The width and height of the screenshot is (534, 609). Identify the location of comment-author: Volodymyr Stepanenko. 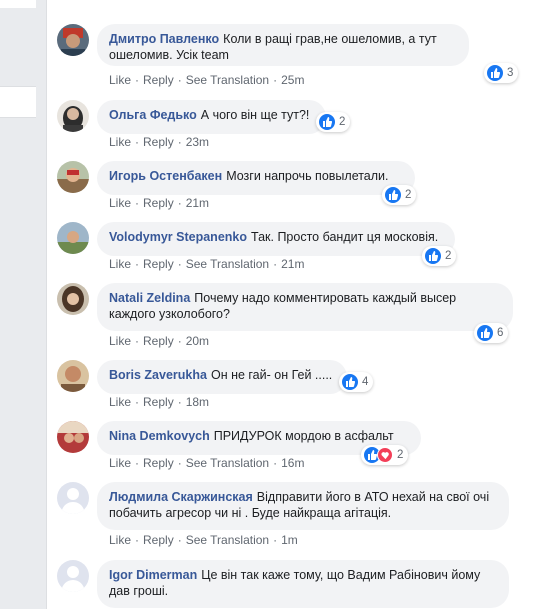
(178, 237).